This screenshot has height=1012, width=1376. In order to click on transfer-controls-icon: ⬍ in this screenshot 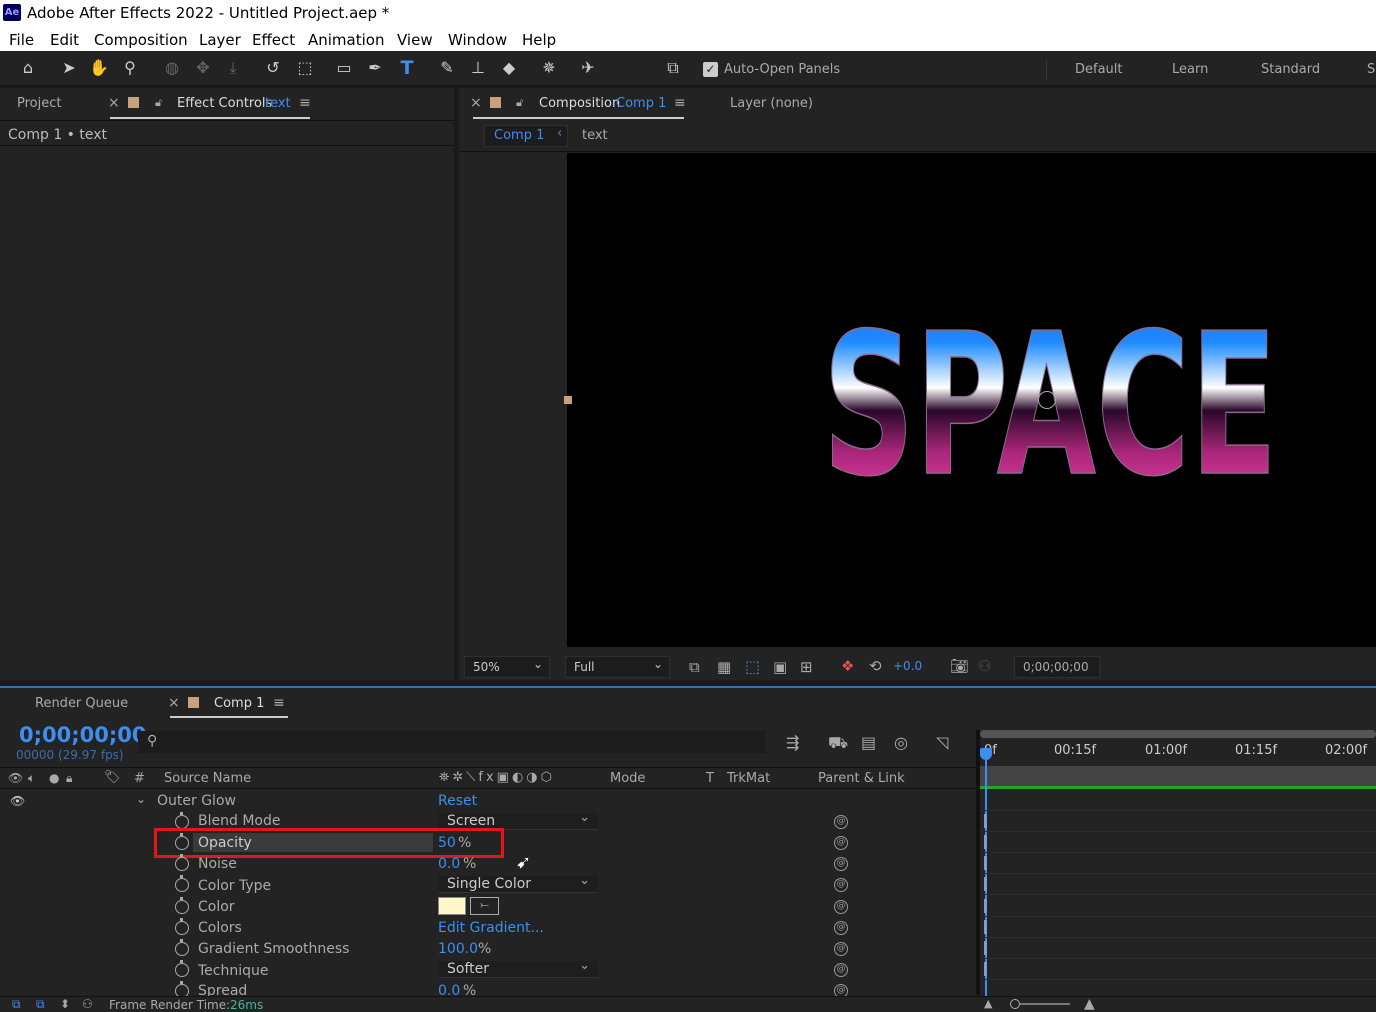, I will do `click(65, 1004)`.